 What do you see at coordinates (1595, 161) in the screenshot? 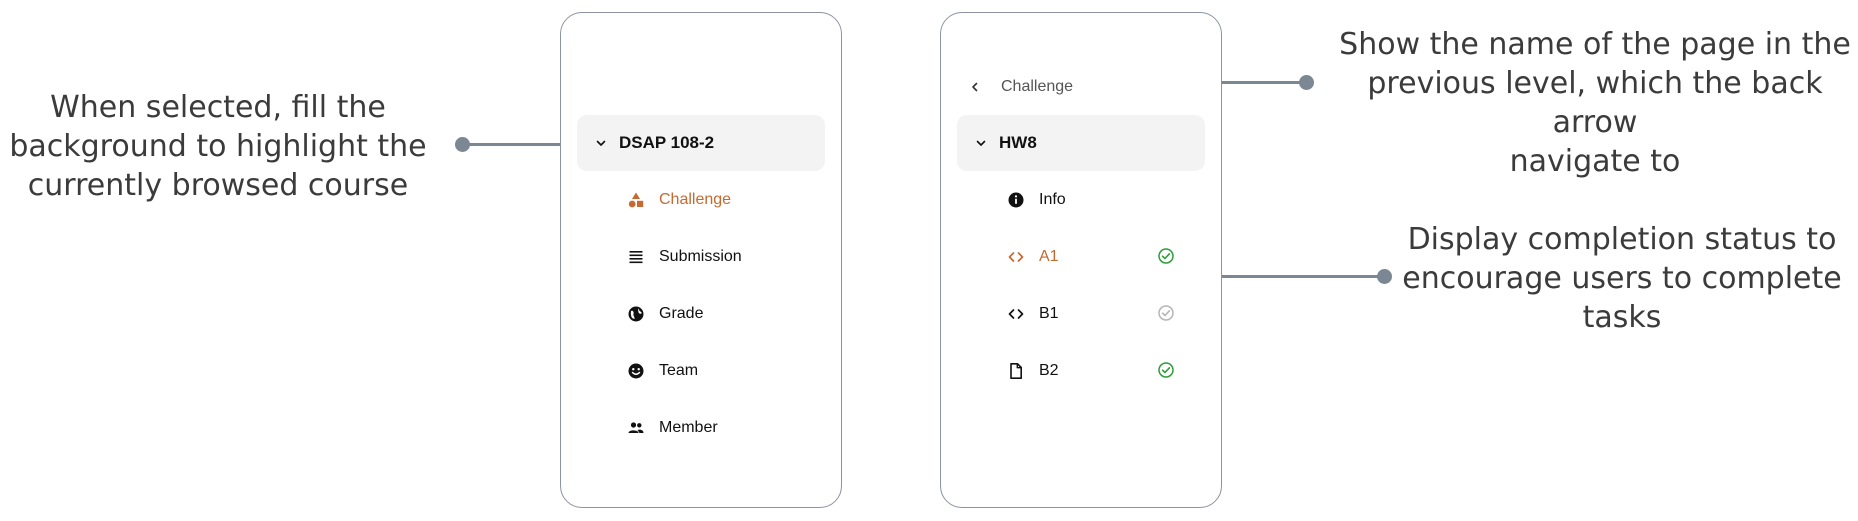
I see `annotation-line: navigate to` at bounding box center [1595, 161].